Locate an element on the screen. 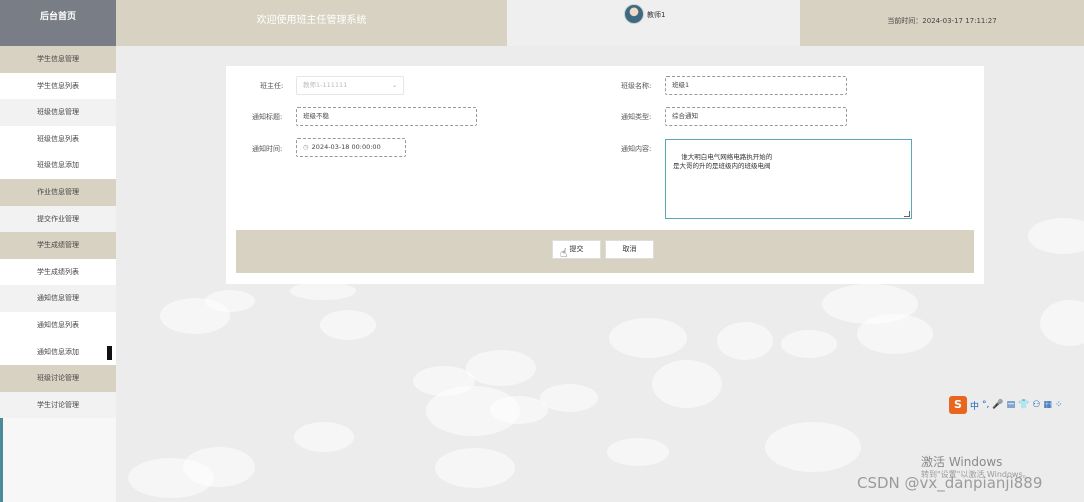 This screenshot has height=502, width=1084. sidebar-item-13: 学生讨论管理 is located at coordinates (58, 405).